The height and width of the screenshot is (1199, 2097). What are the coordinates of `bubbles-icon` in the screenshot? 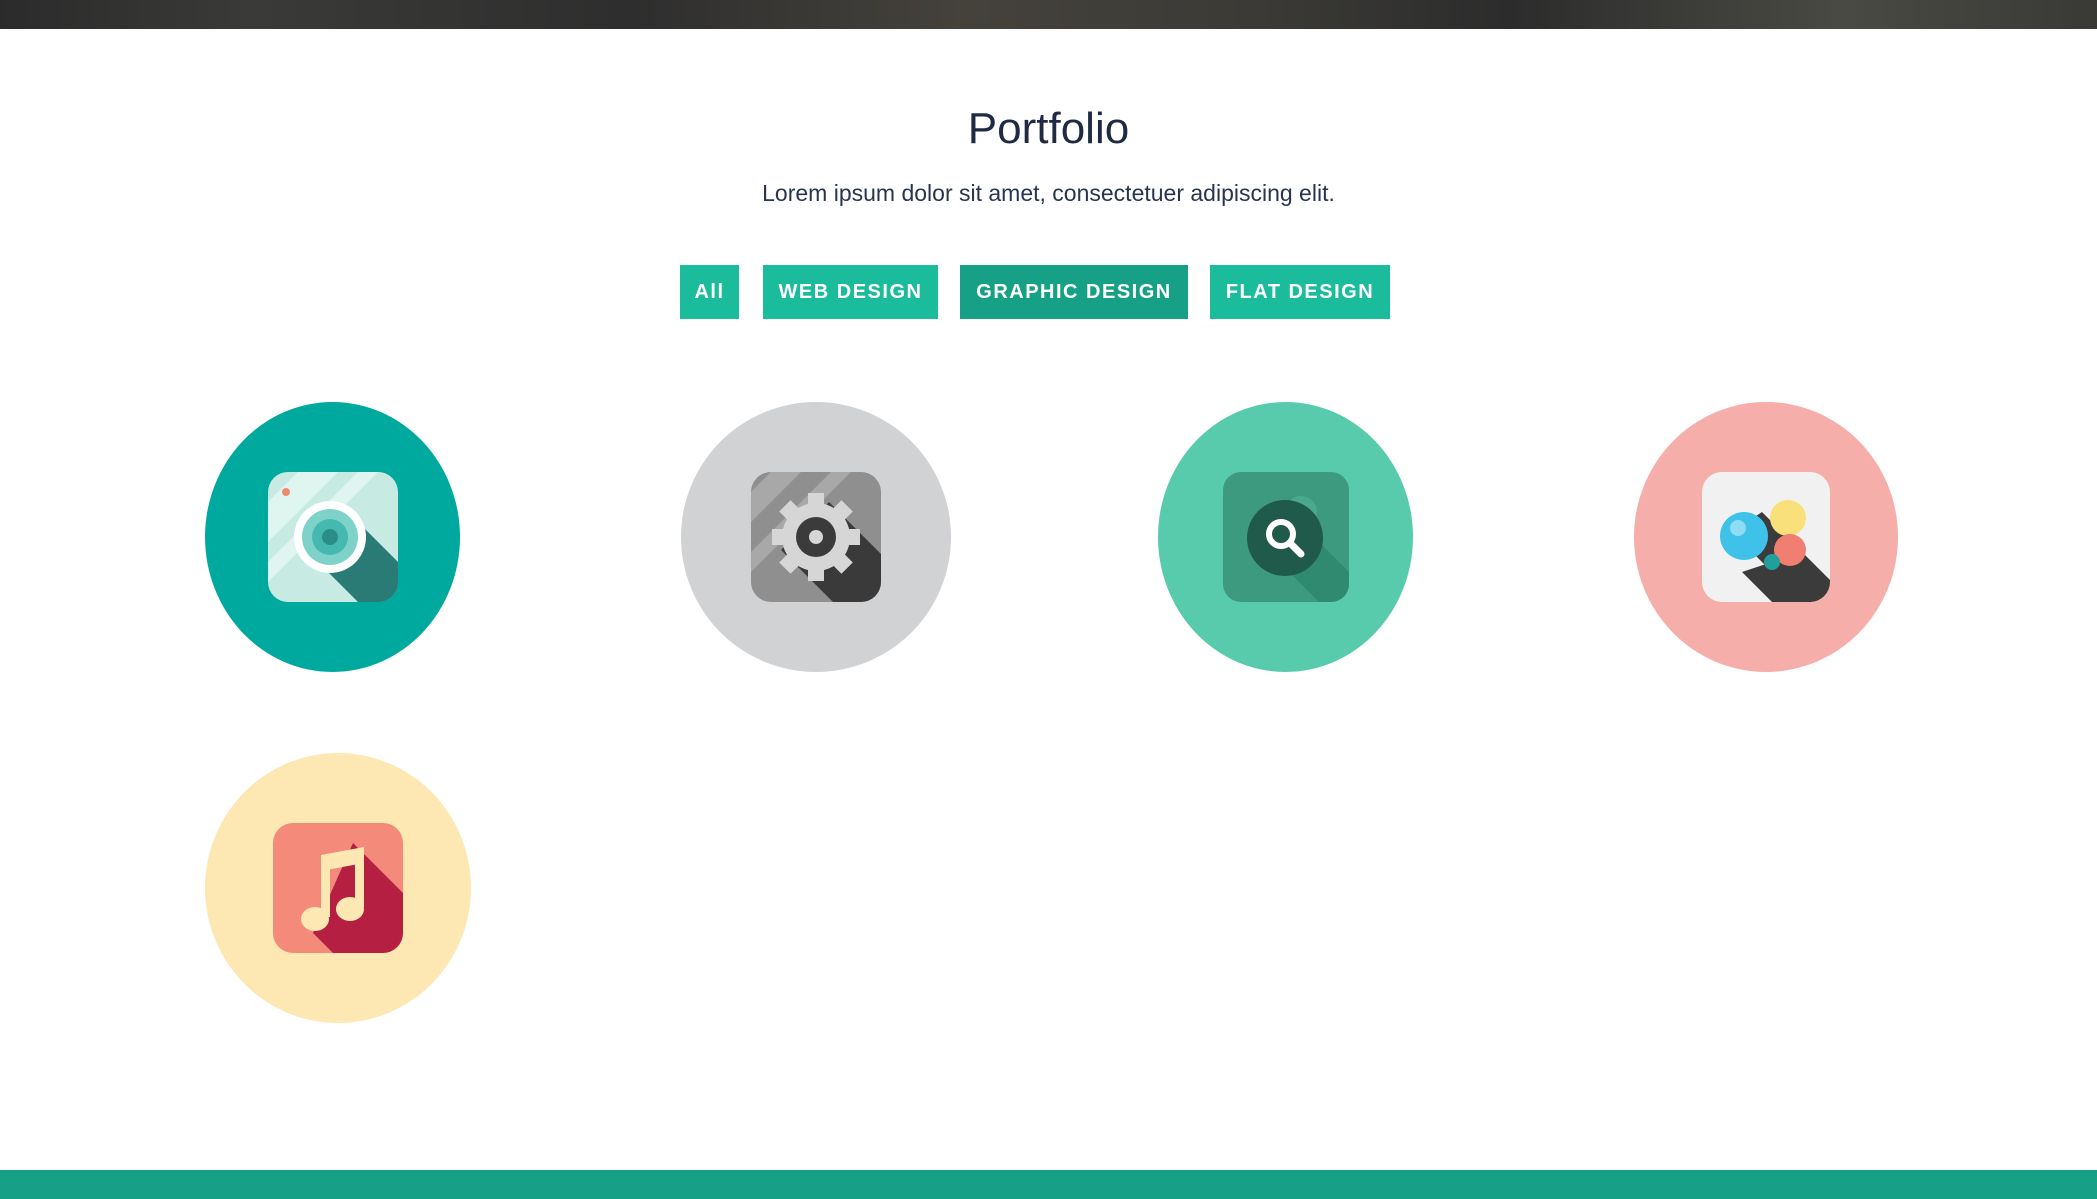 It's located at (1766, 537).